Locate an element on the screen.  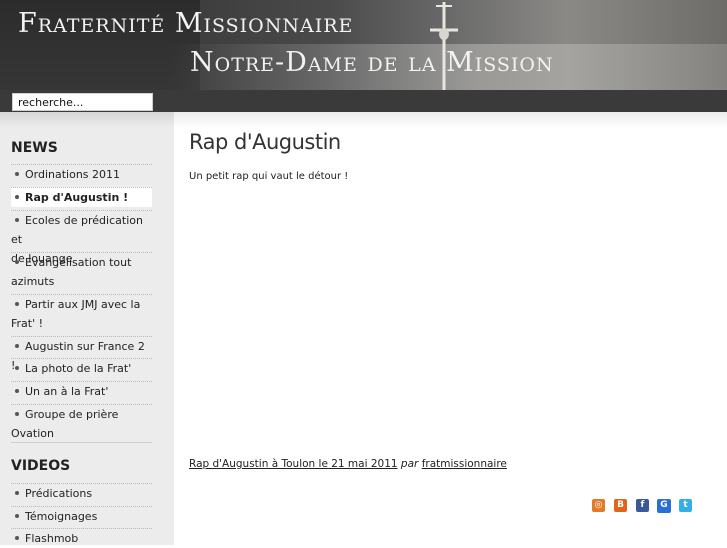
sidebar-shadow is located at coordinates (87, 120).